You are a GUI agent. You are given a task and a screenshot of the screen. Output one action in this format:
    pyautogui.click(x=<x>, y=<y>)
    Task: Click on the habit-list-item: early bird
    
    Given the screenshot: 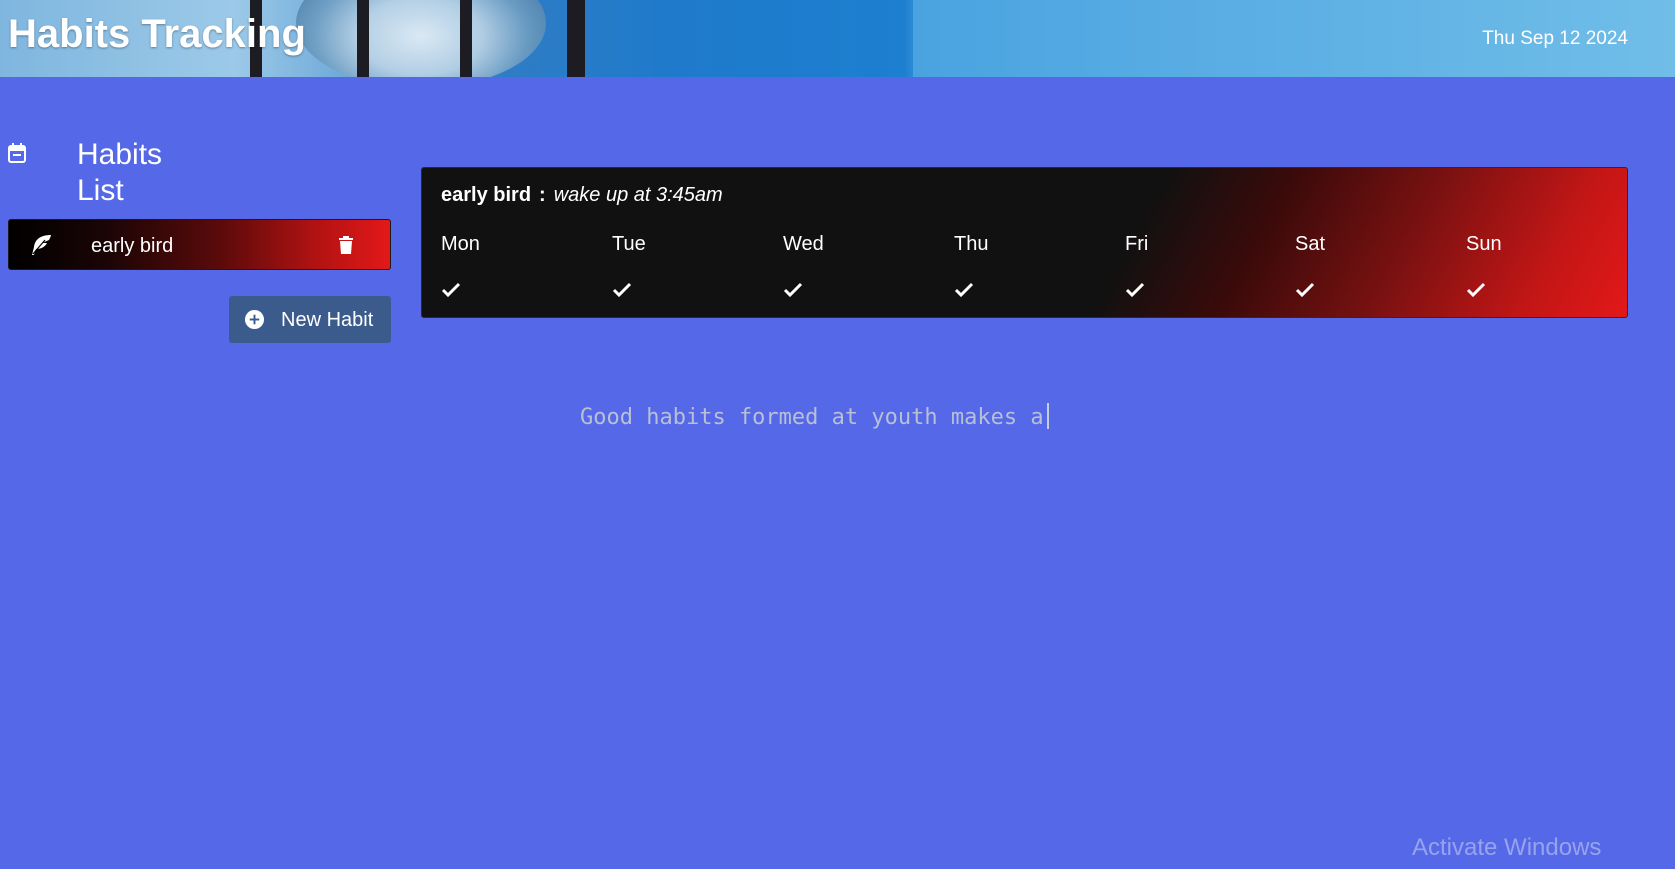 What is the action you would take?
    pyautogui.click(x=199, y=244)
    